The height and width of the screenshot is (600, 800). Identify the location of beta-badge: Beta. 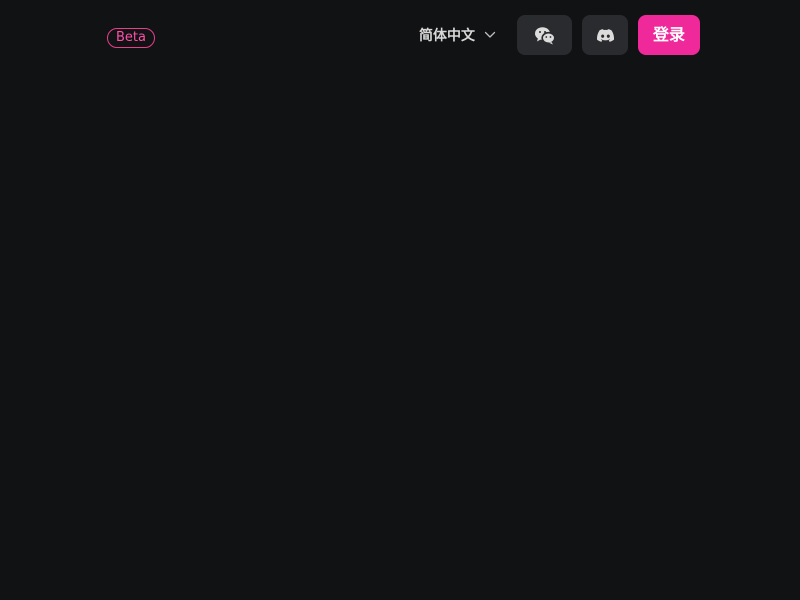
(131, 38).